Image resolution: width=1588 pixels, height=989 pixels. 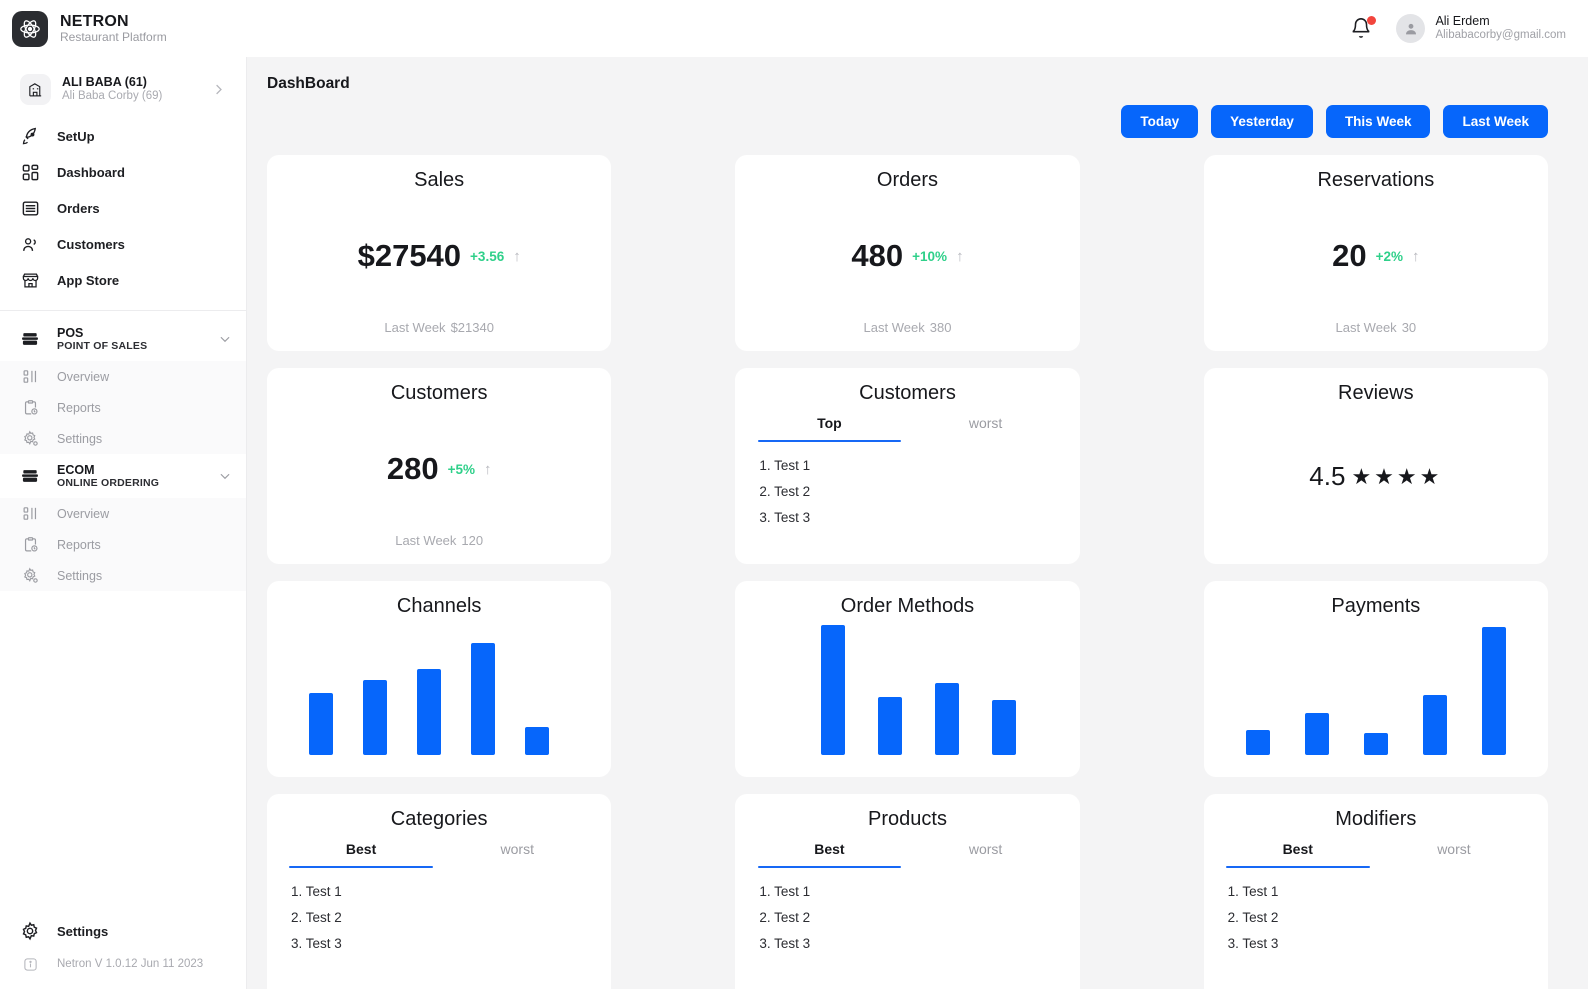 I want to click on group-subtitle: ONLINE ORDERING, so click(x=108, y=483).